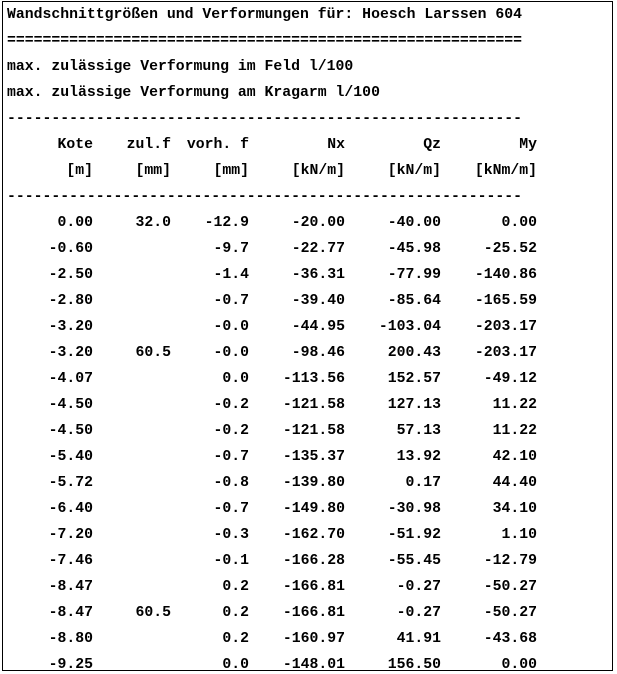 This screenshot has height=674, width=617. I want to click on cell-my: -165.59, so click(505, 301).